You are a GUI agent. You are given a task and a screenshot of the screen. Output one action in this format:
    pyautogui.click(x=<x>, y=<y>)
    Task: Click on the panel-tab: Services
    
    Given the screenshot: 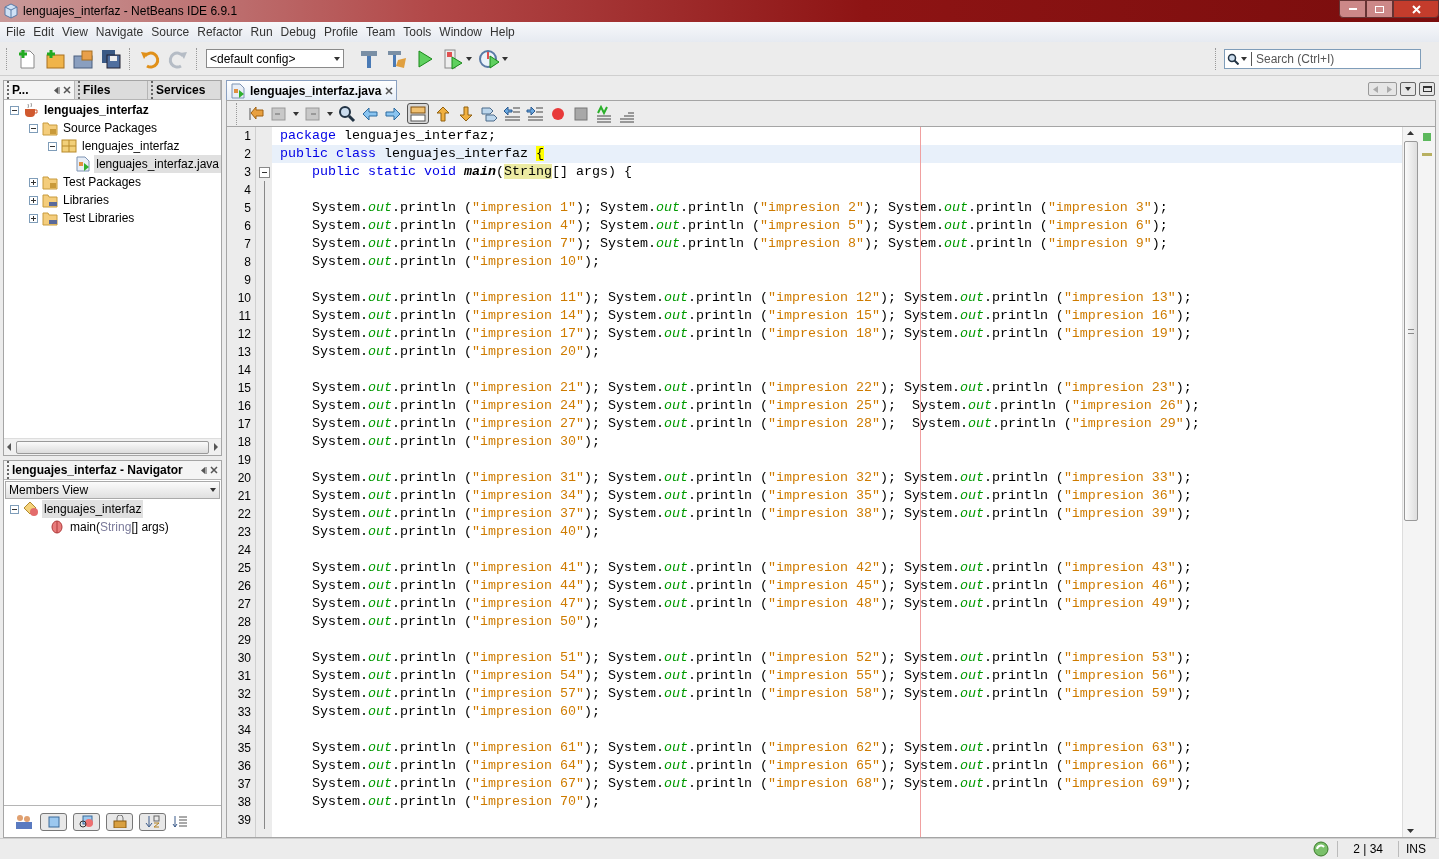 What is the action you would take?
    pyautogui.click(x=184, y=90)
    